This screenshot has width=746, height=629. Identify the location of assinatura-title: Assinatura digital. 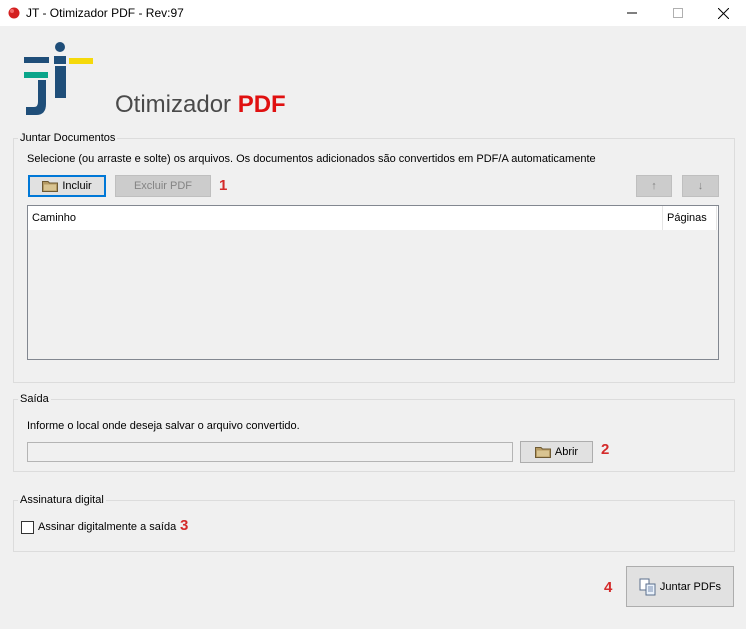
(62, 500).